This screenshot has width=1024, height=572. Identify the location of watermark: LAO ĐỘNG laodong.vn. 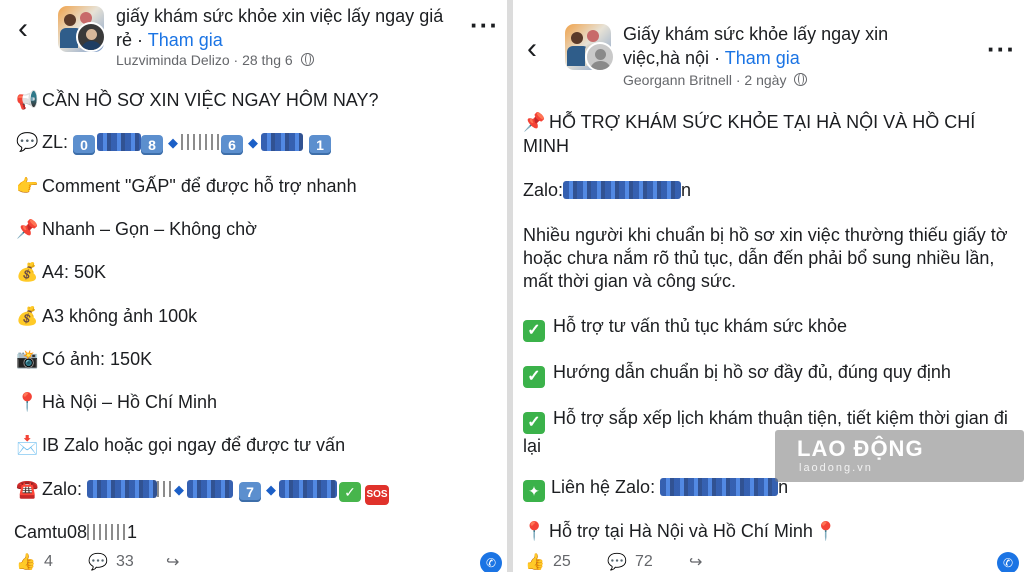
(899, 456).